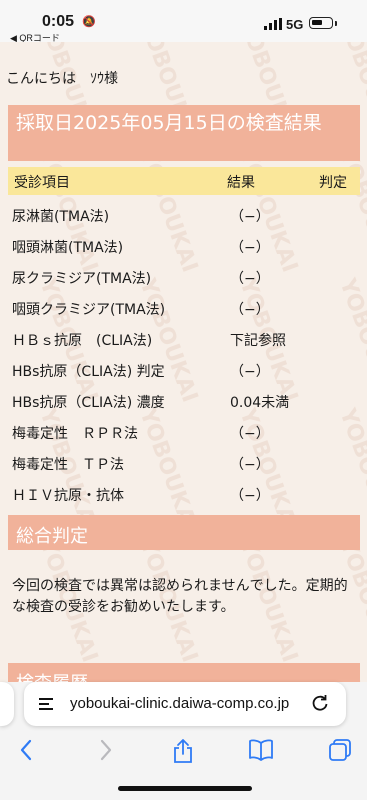  Describe the element at coordinates (184, 532) in the screenshot. I see `summary-header: 総合判定` at that location.